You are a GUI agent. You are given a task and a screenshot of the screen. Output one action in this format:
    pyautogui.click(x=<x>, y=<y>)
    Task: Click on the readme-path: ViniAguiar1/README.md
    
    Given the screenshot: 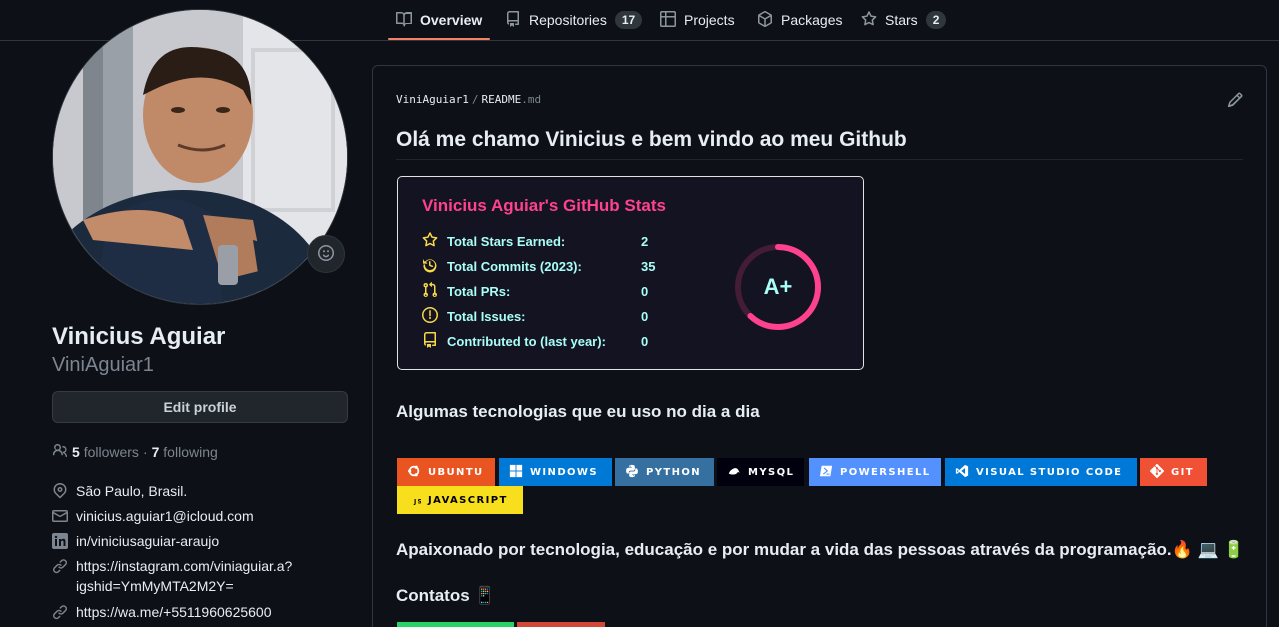 What is the action you would take?
    pyautogui.click(x=469, y=99)
    